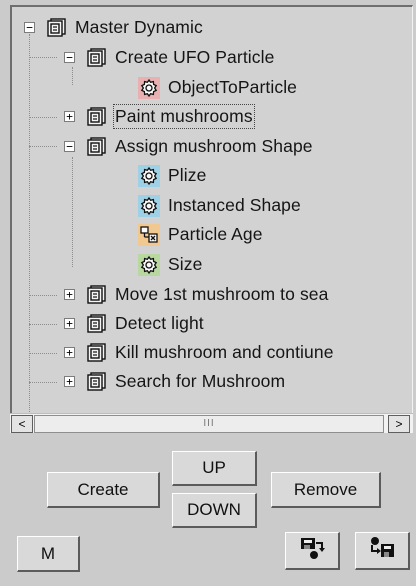  I want to click on tree-node-label: Size, so click(185, 264).